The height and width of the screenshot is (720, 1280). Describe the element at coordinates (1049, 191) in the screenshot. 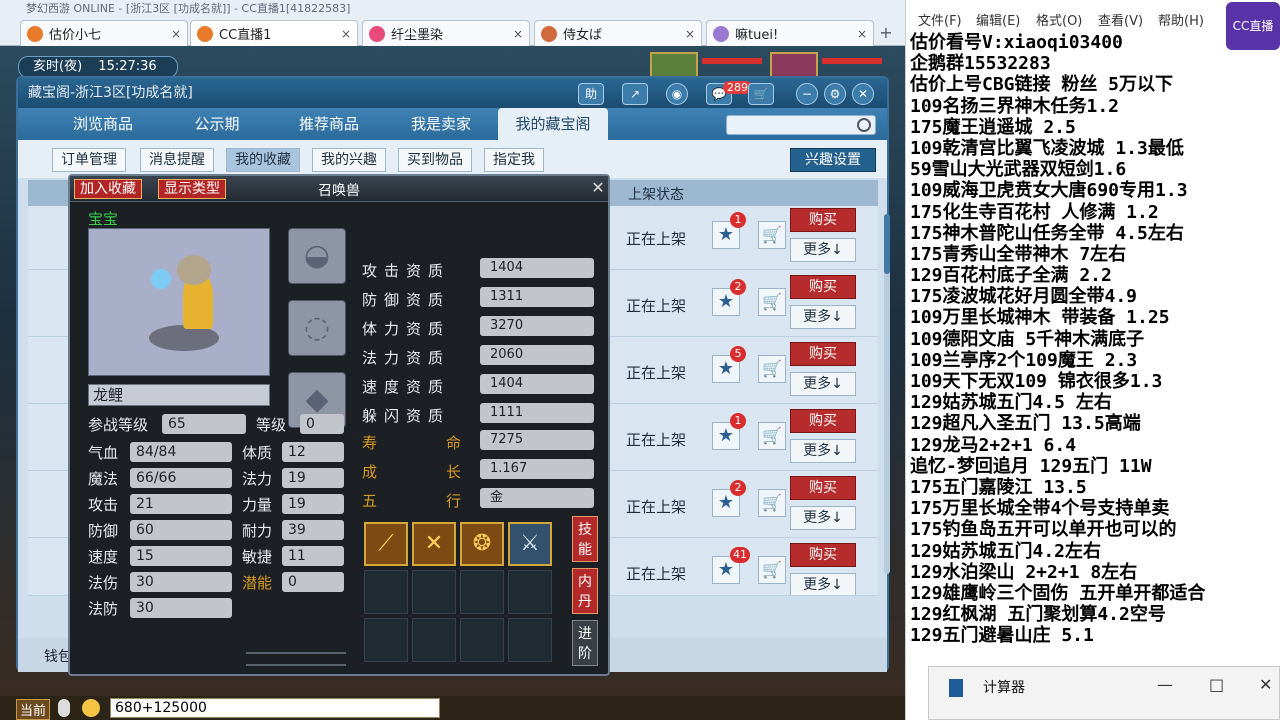

I see `text-line: 109威海卫虎贲女大唐690专用1.3` at that location.